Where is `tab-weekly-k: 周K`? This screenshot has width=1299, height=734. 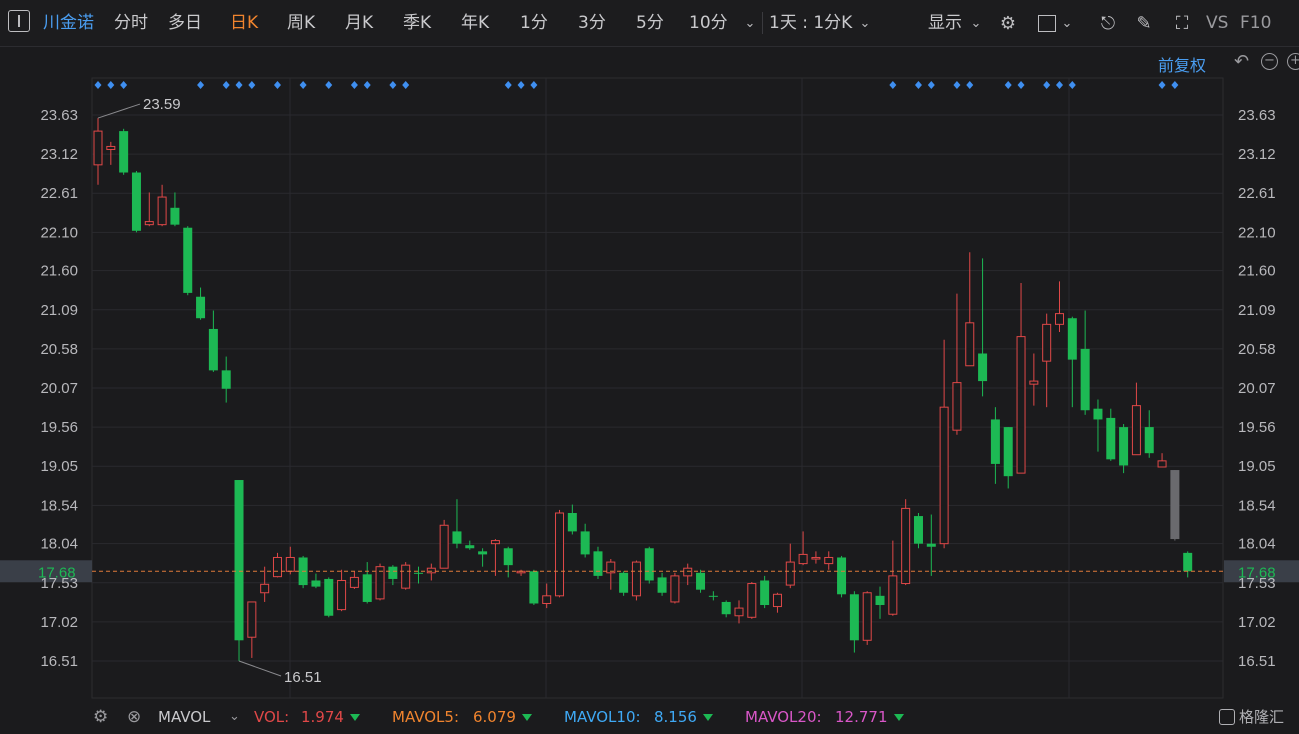
tab-weekly-k: 周K is located at coordinates (301, 23).